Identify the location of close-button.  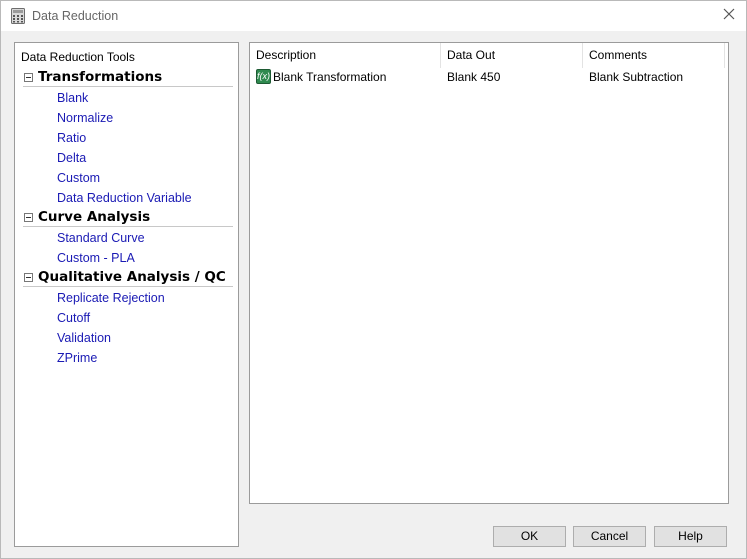
(729, 16).